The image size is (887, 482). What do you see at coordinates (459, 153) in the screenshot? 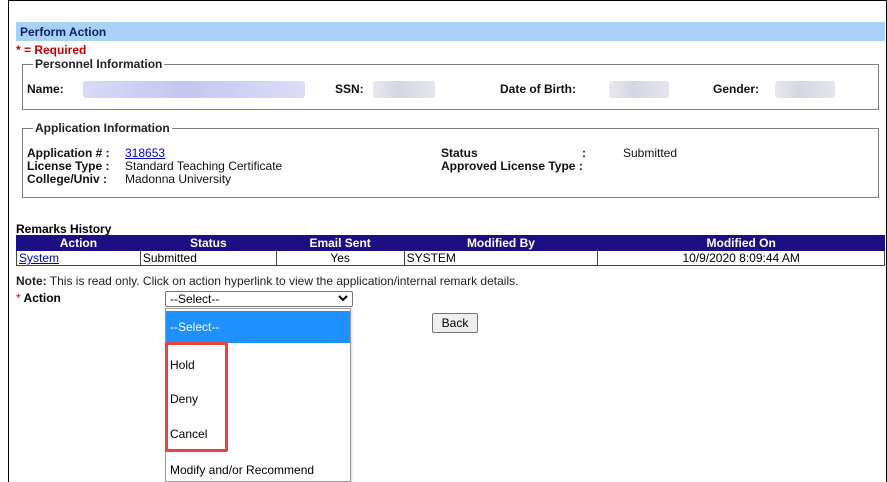
I see `status-label: Status` at bounding box center [459, 153].